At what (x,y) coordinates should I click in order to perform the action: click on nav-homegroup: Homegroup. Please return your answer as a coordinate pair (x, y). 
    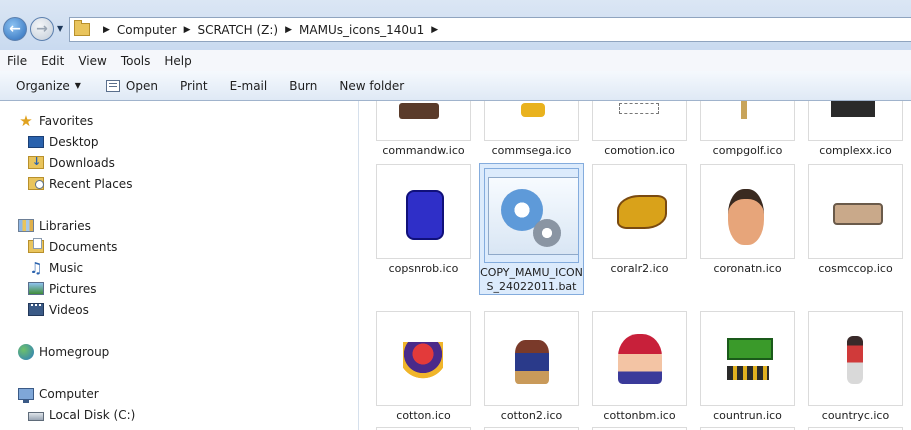
    Looking at the image, I should click on (63, 351).